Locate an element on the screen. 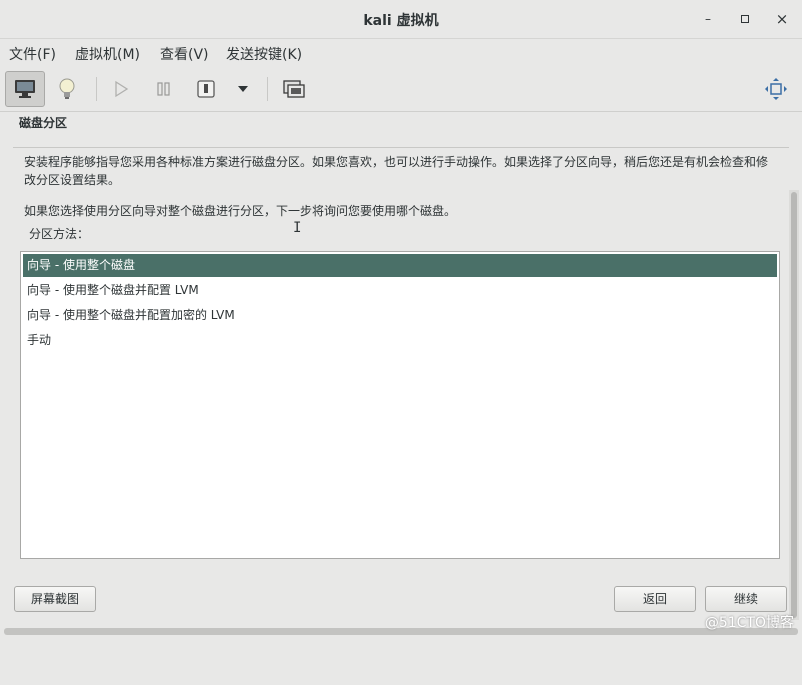 This screenshot has height=685, width=802. menu-view: 查看(V) is located at coordinates (184, 54).